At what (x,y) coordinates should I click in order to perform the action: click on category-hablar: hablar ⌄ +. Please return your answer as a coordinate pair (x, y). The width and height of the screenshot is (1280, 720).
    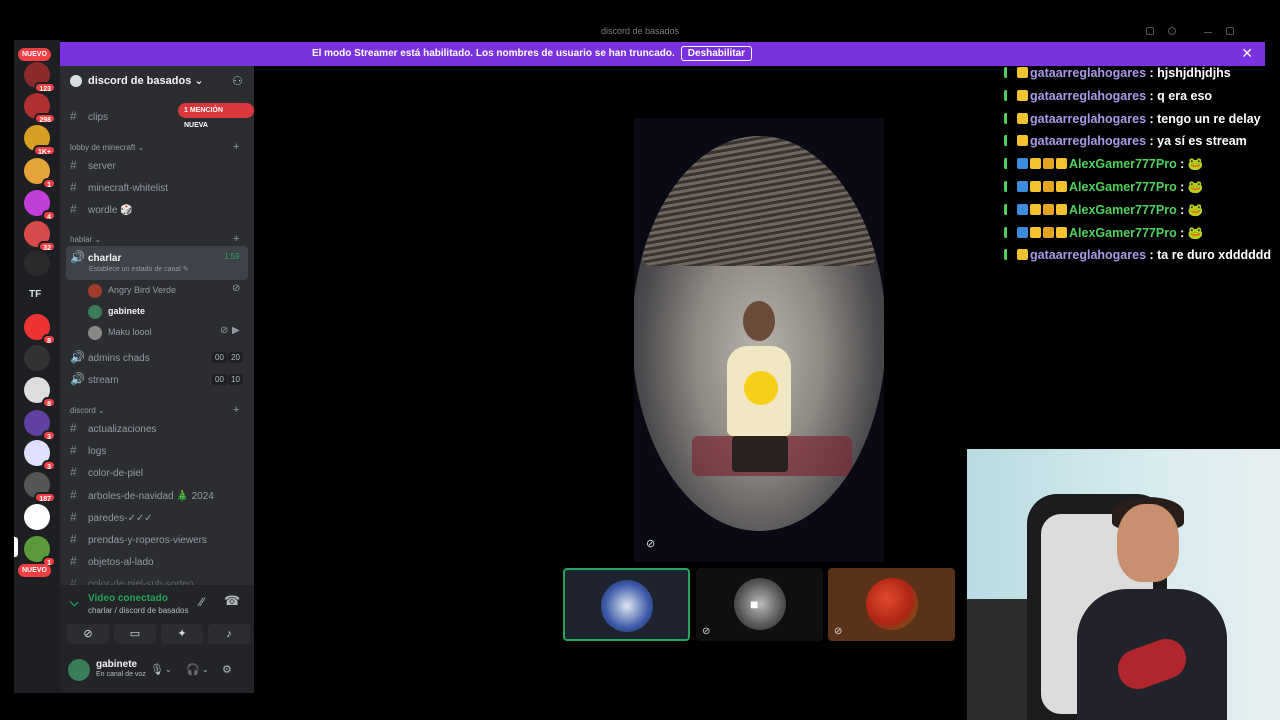
    Looking at the image, I should click on (154, 239).